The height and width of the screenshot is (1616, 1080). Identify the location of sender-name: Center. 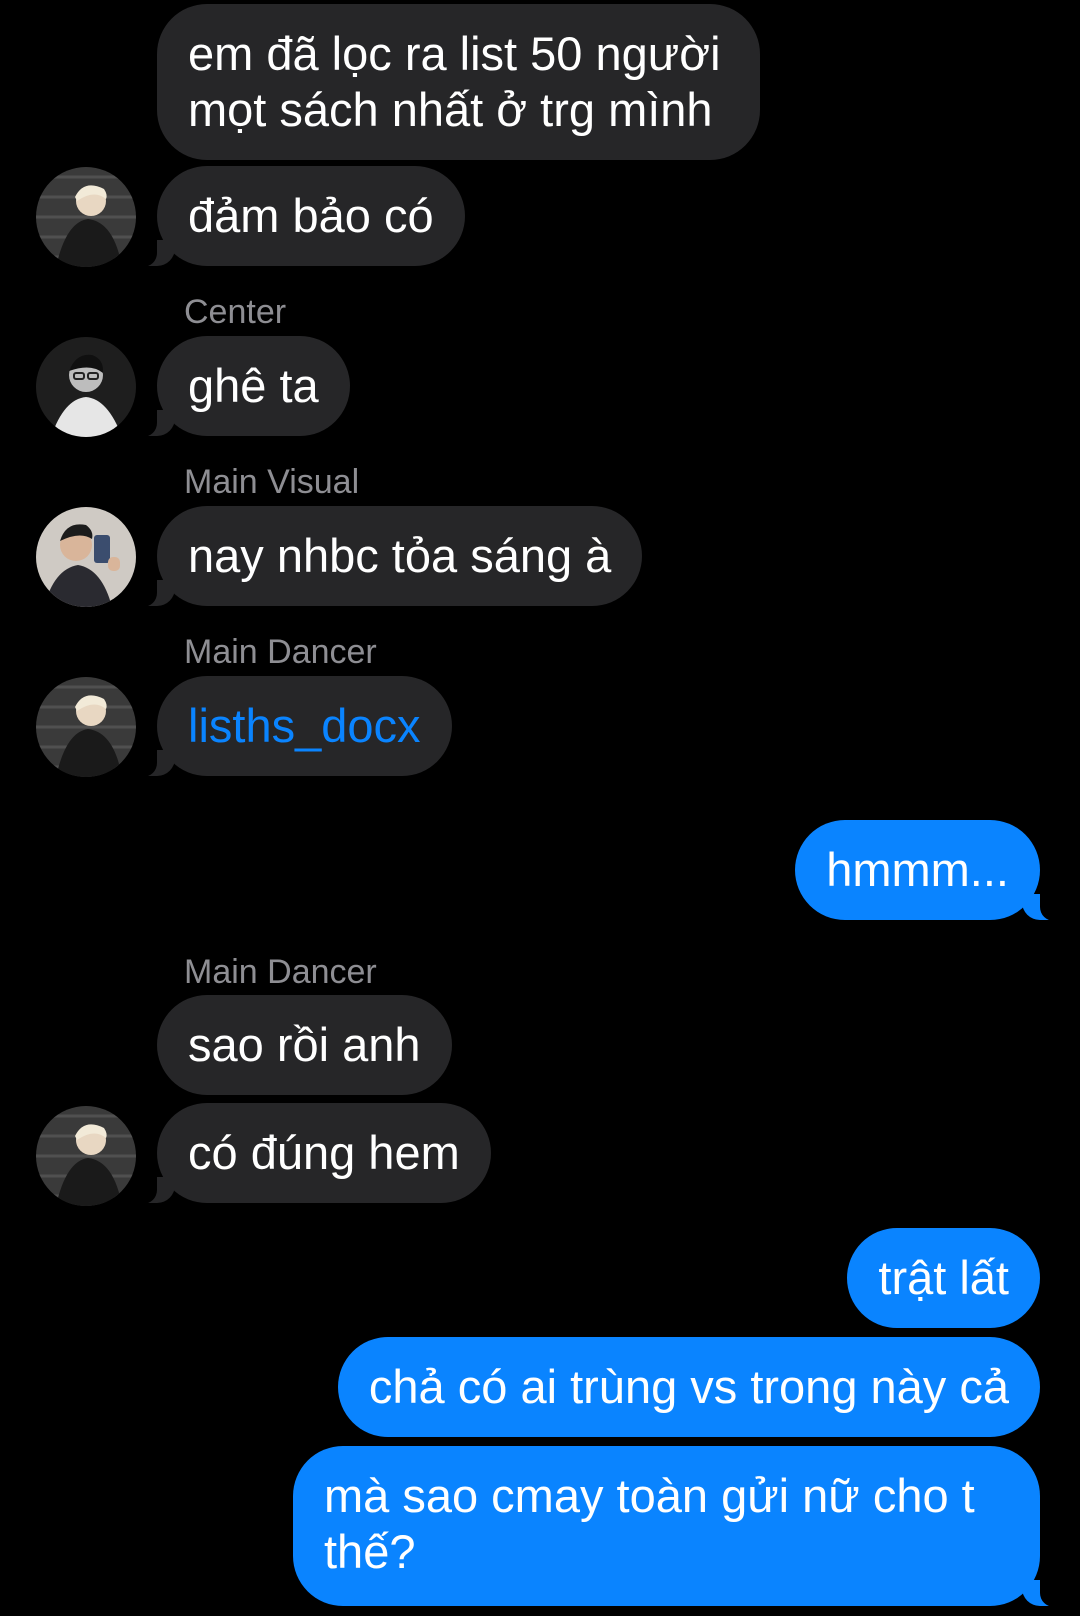
(235, 312).